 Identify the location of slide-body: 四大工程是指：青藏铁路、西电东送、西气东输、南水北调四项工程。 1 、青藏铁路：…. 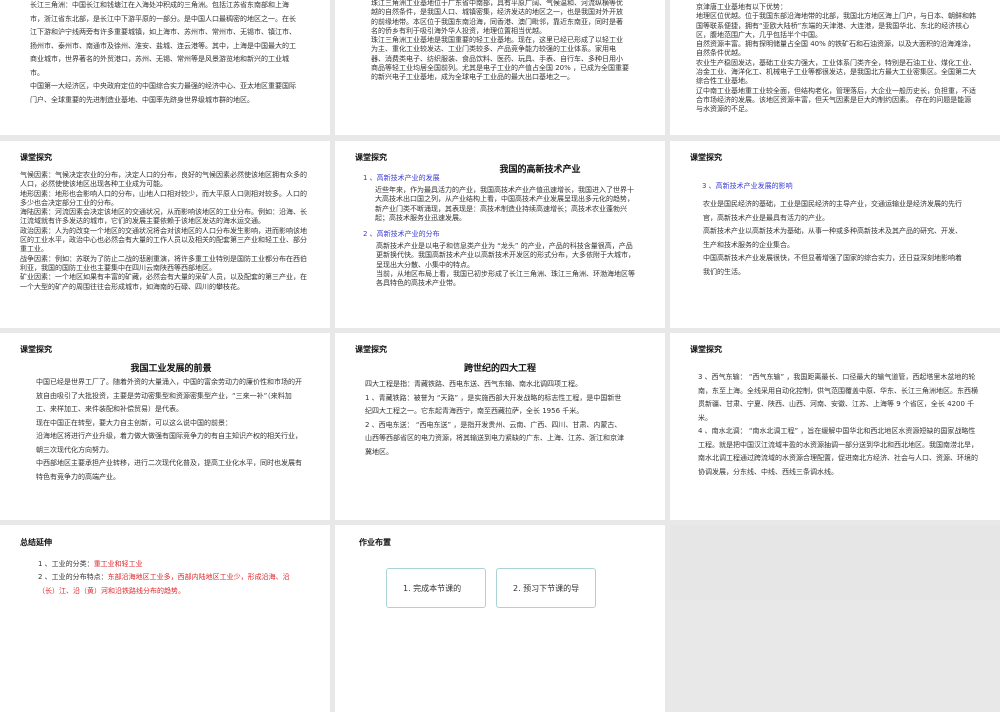
(496, 418).